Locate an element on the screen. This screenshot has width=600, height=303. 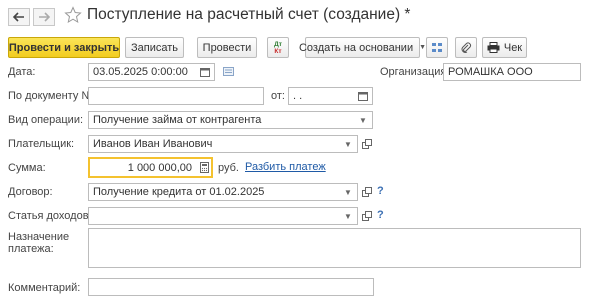
contract-value: Получение кредита от 01.02.2025 is located at coordinates (179, 192).